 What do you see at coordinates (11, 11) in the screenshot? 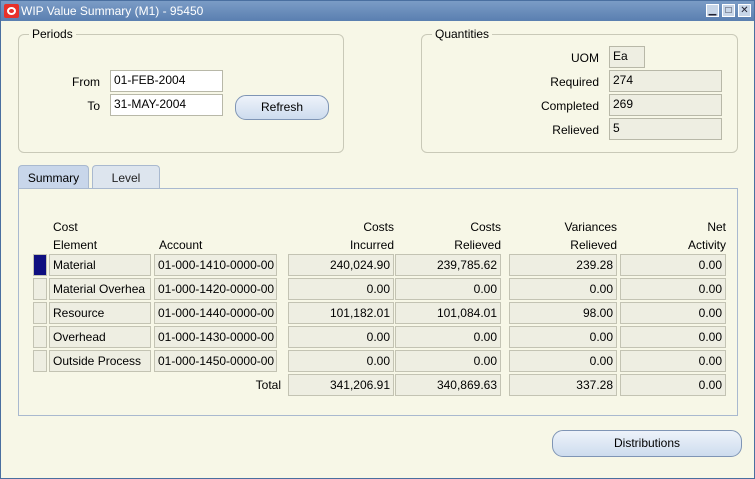
I see `oracle-logo-icon` at bounding box center [11, 11].